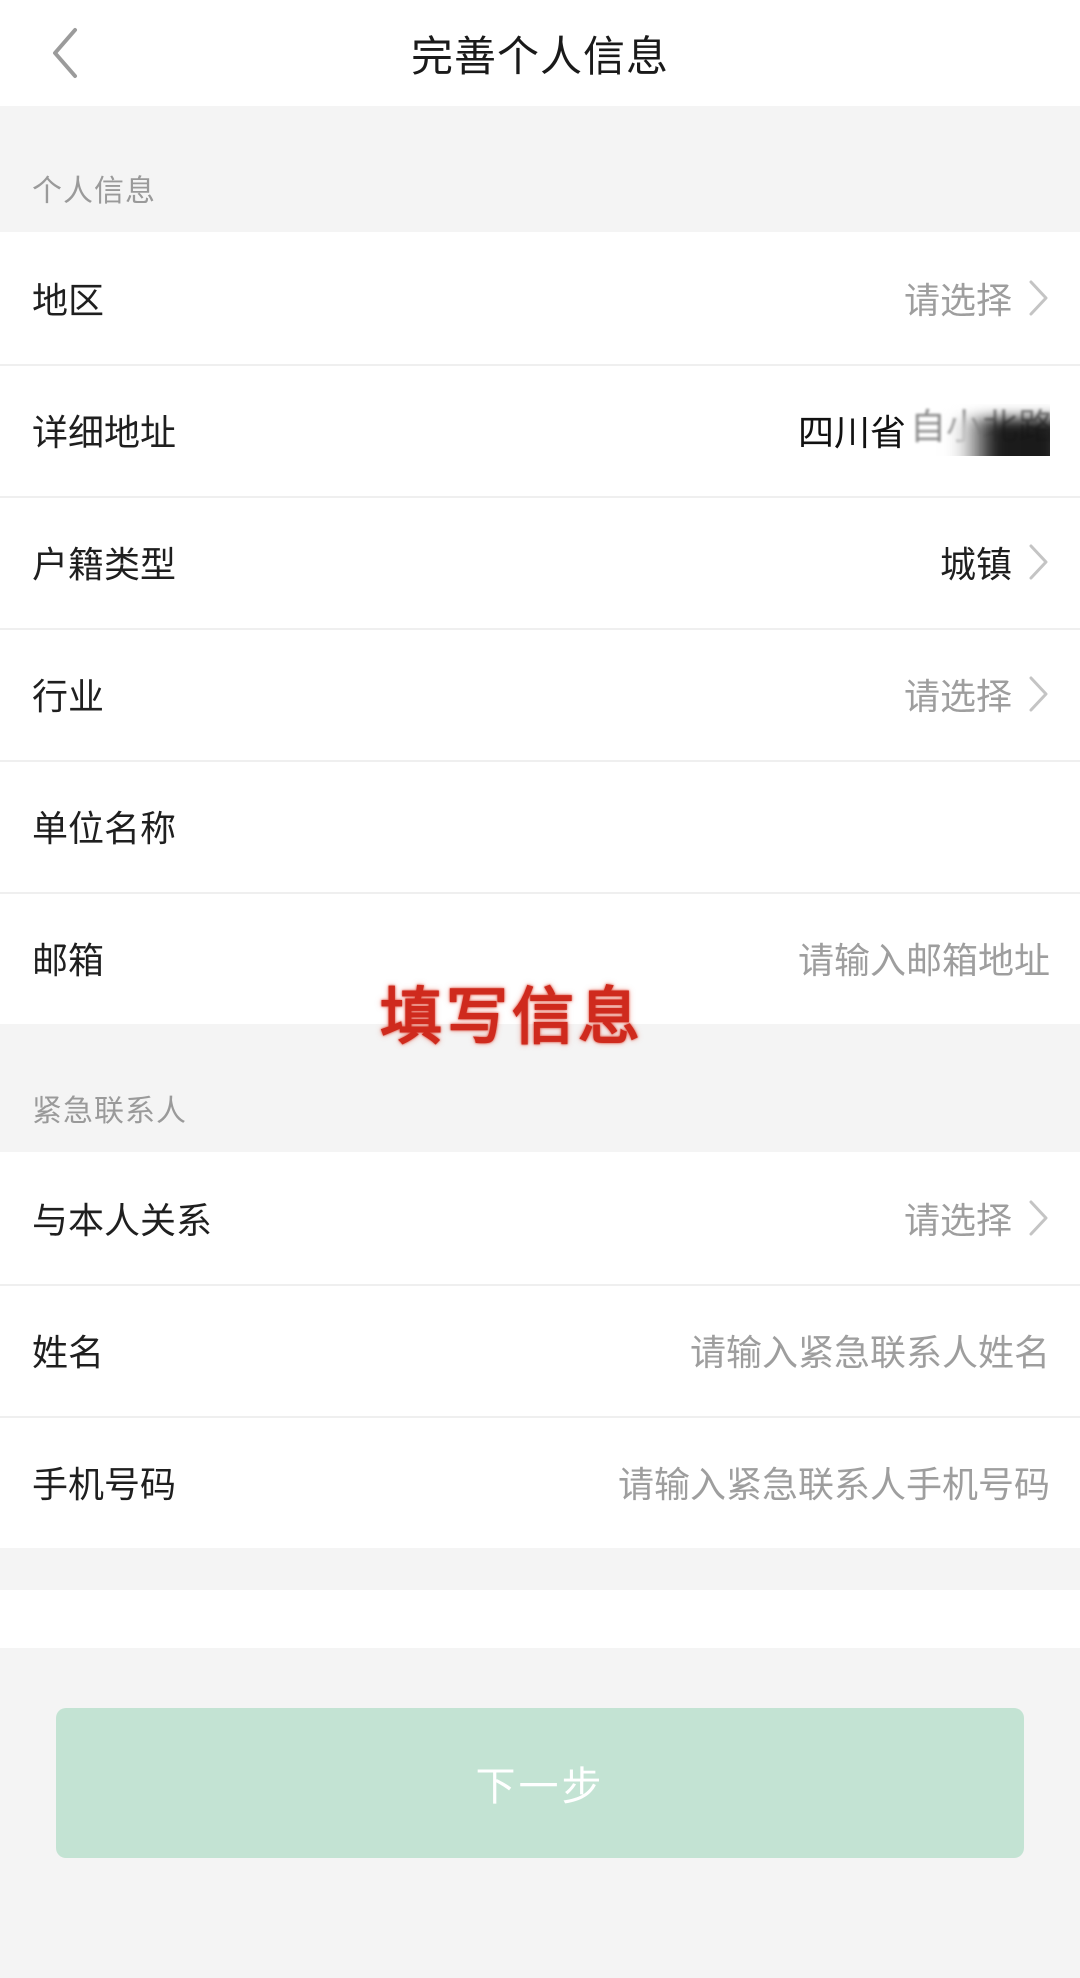 The image size is (1080, 1978). Describe the element at coordinates (540, 169) in the screenshot. I see `section-header-personal: 个人信息` at that location.